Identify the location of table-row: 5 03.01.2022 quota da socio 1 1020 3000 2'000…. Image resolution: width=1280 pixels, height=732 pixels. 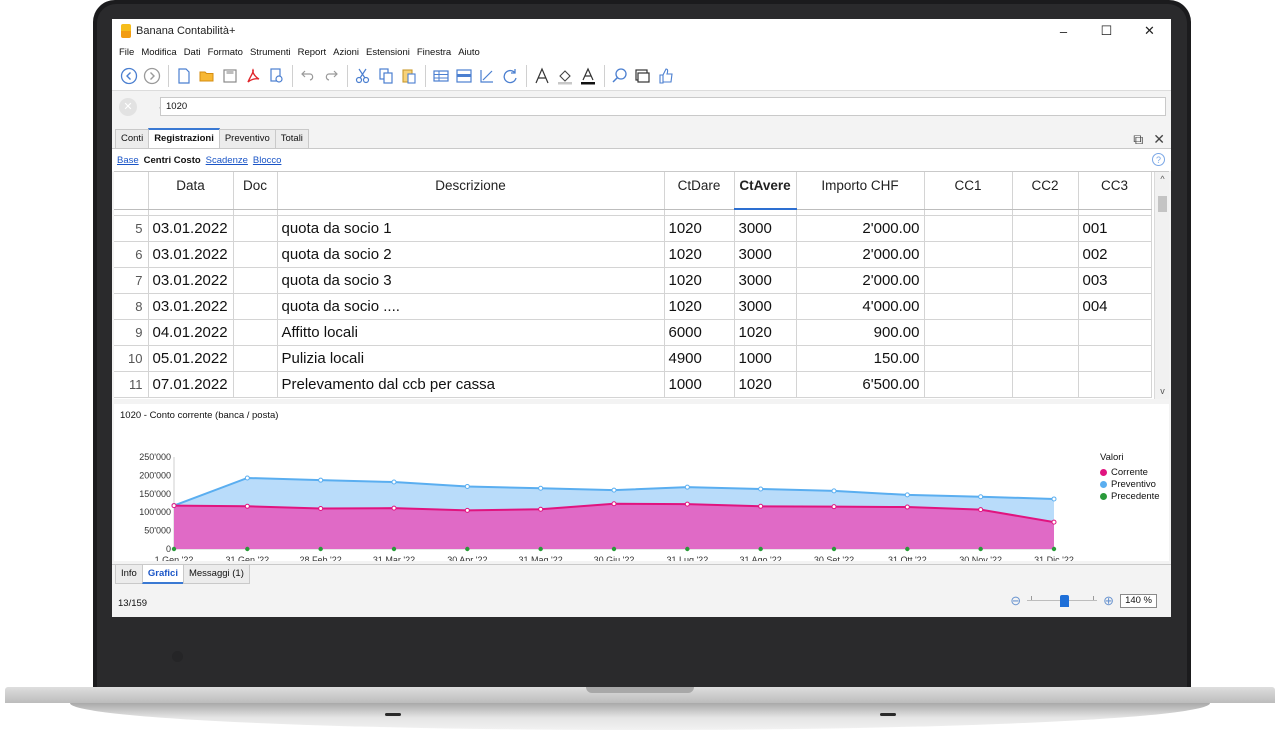
(633, 228).